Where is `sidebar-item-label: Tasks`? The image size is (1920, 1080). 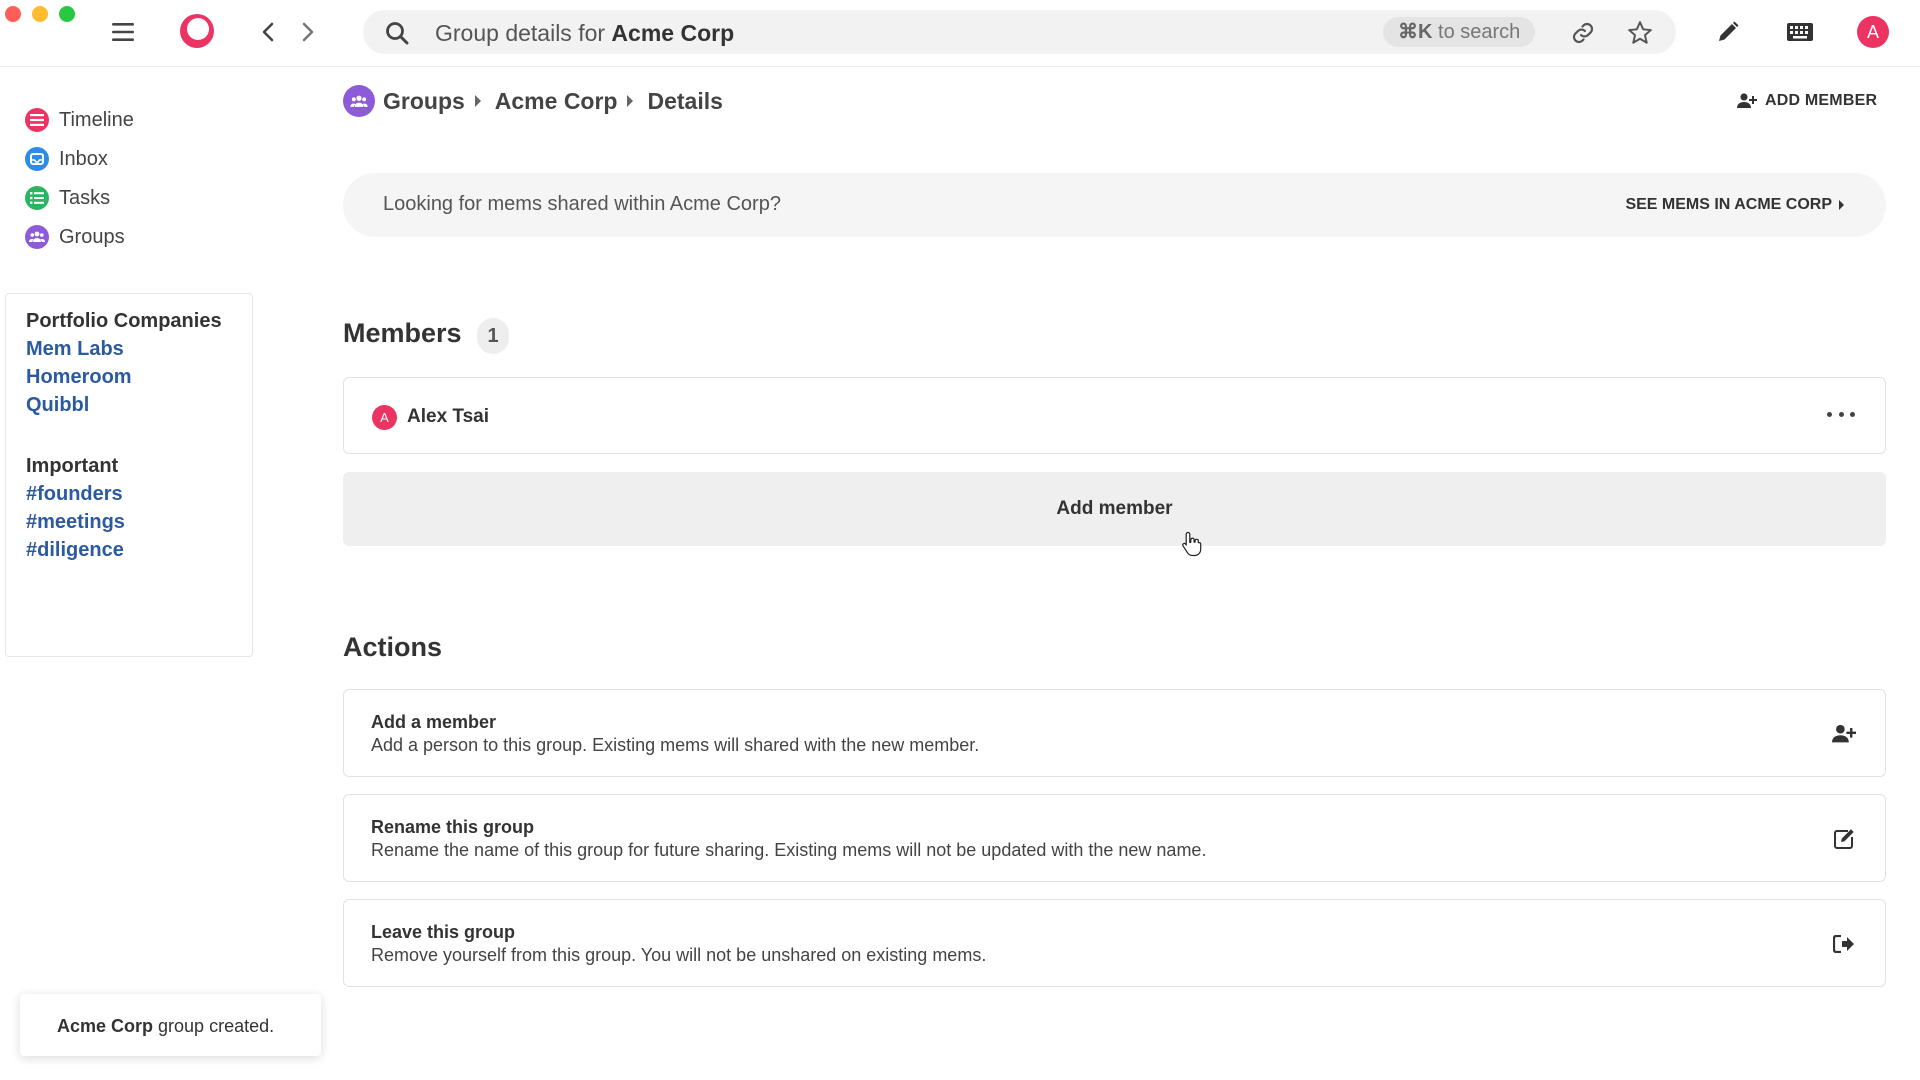 sidebar-item-label: Tasks is located at coordinates (85, 197).